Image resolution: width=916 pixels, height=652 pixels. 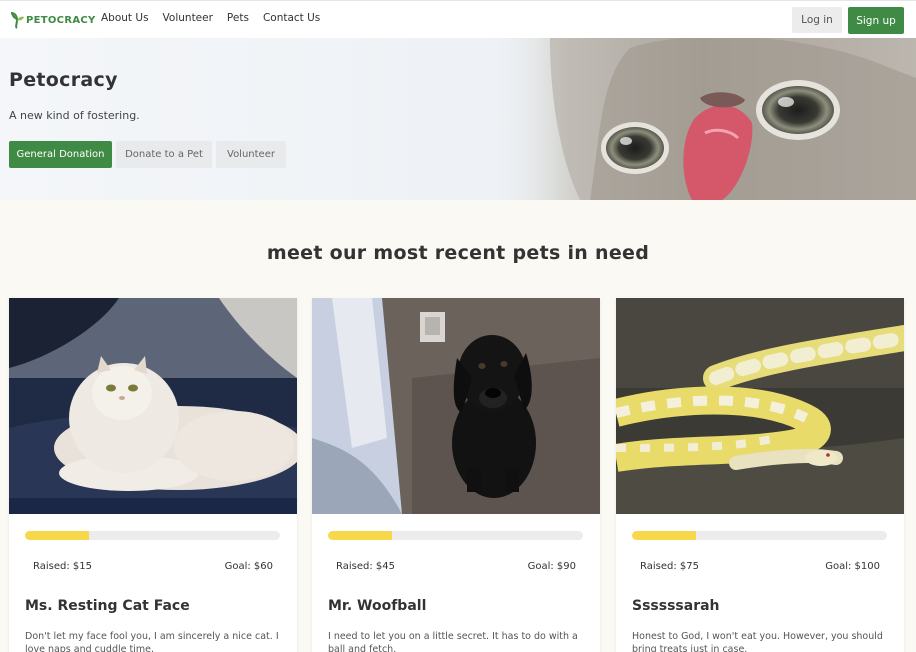 I want to click on pet-name: Ms. Resting Cat Face, so click(x=107, y=606).